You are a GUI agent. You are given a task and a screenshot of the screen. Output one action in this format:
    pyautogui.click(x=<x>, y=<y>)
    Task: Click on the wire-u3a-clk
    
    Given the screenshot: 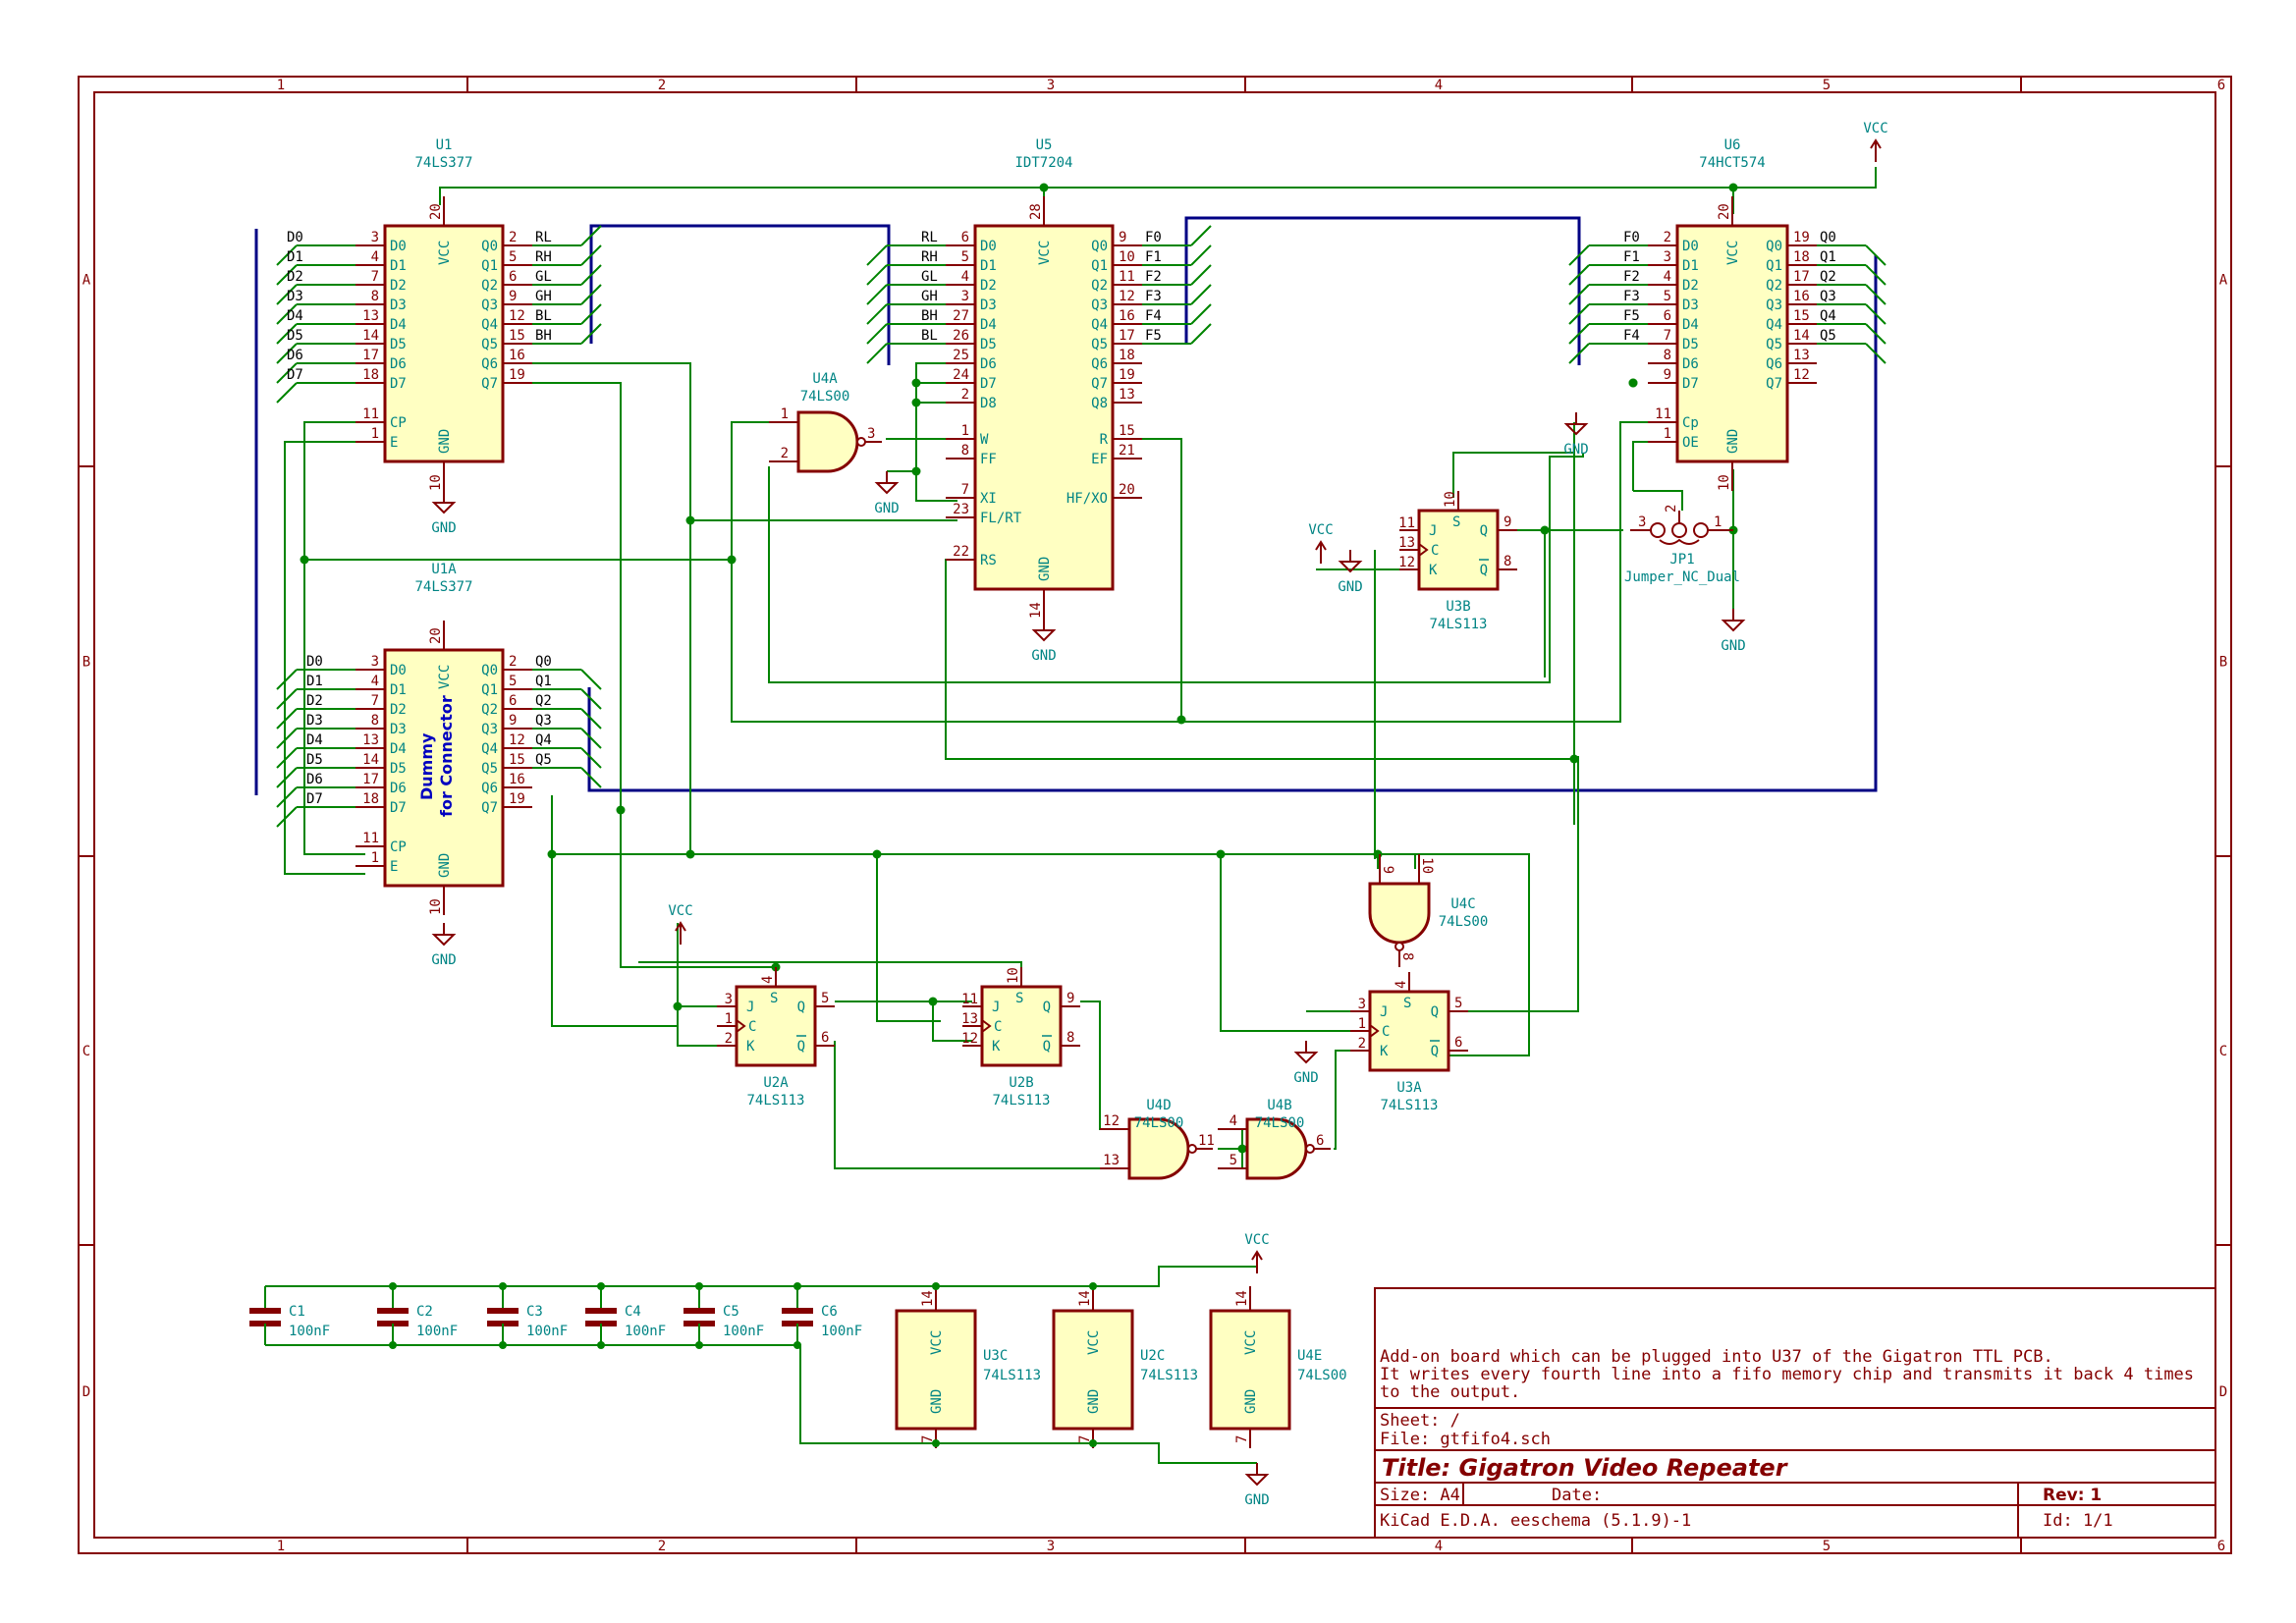 What is the action you would take?
    pyautogui.click(x=1285, y=943)
    